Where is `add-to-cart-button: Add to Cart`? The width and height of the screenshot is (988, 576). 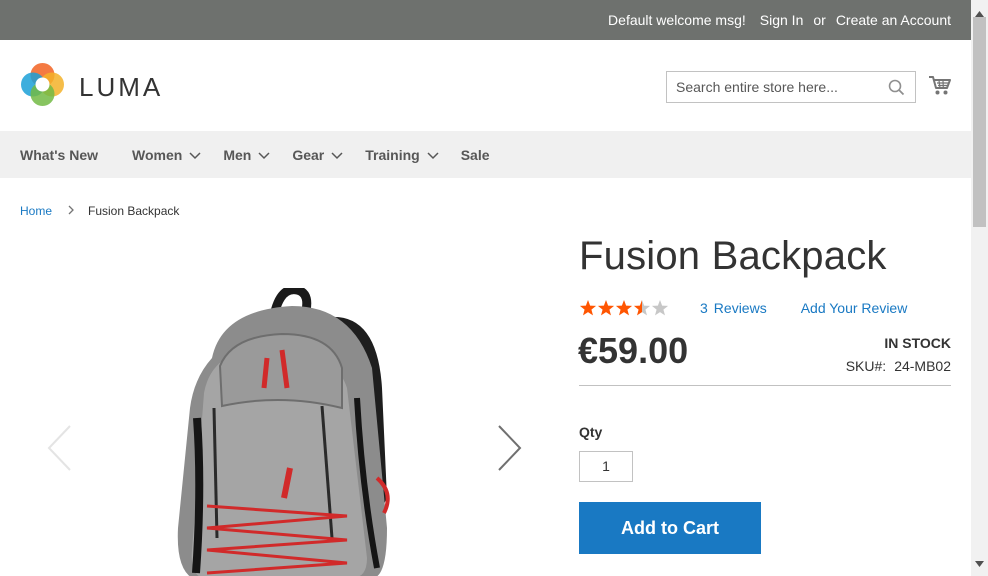
add-to-cart-button: Add to Cart is located at coordinates (670, 528).